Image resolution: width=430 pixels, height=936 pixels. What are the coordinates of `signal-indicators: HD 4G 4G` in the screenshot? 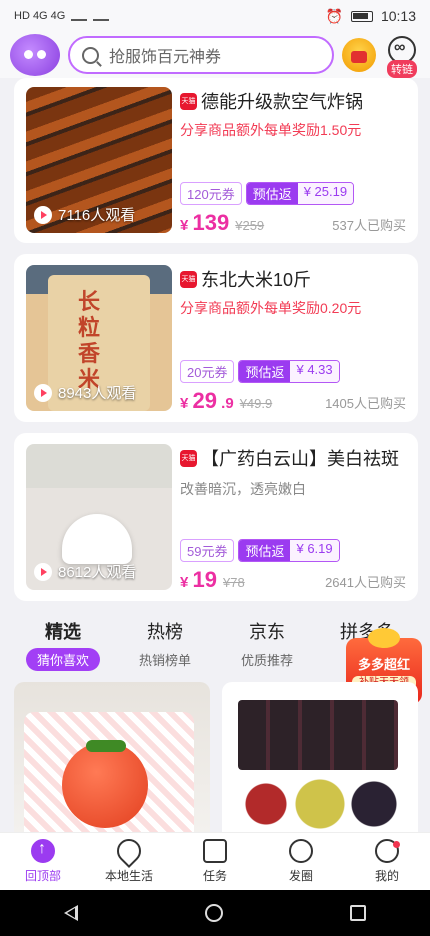 It's located at (62, 16).